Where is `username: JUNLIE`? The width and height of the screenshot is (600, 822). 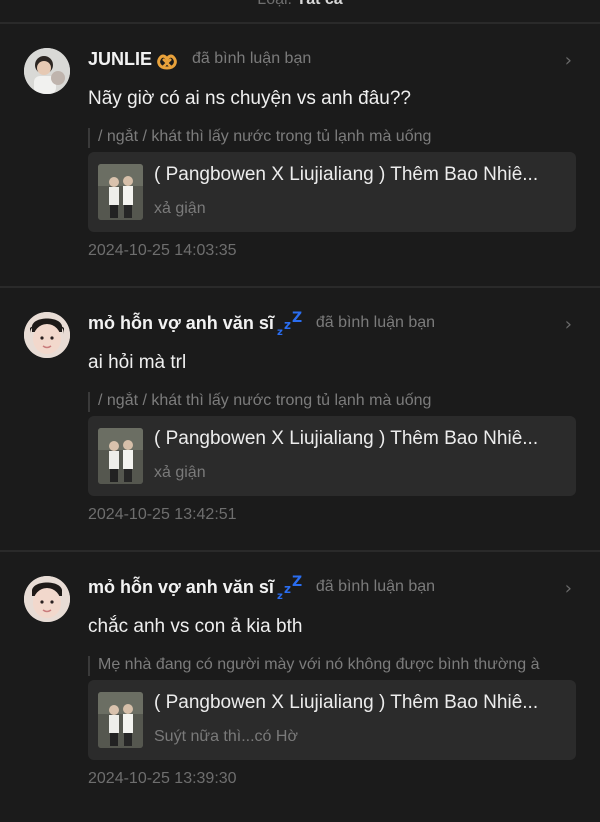 username: JUNLIE is located at coordinates (120, 59).